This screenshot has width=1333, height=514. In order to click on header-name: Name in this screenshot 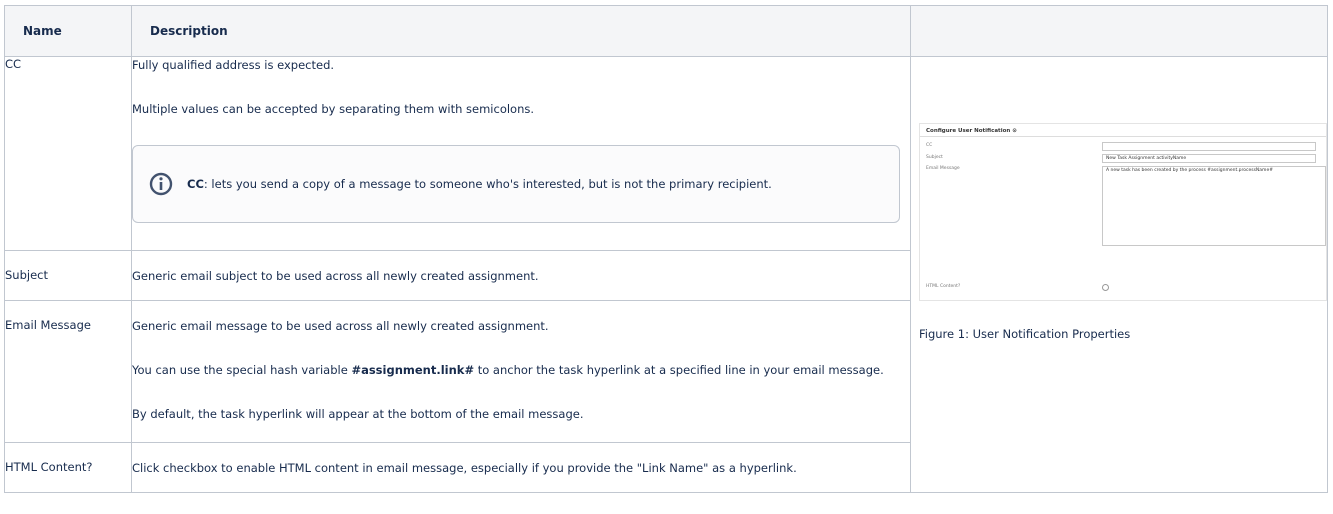, I will do `click(68, 31)`.